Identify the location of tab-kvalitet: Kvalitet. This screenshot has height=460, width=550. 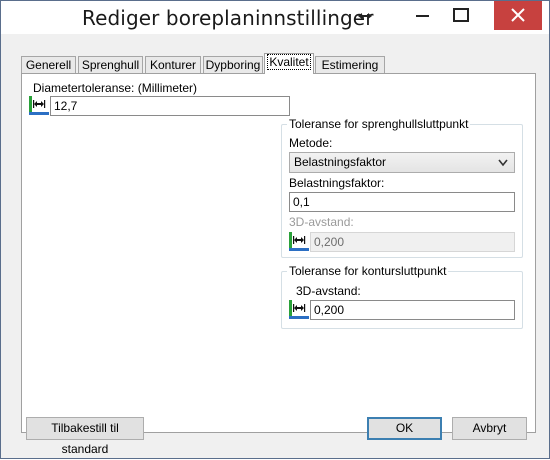
(289, 63).